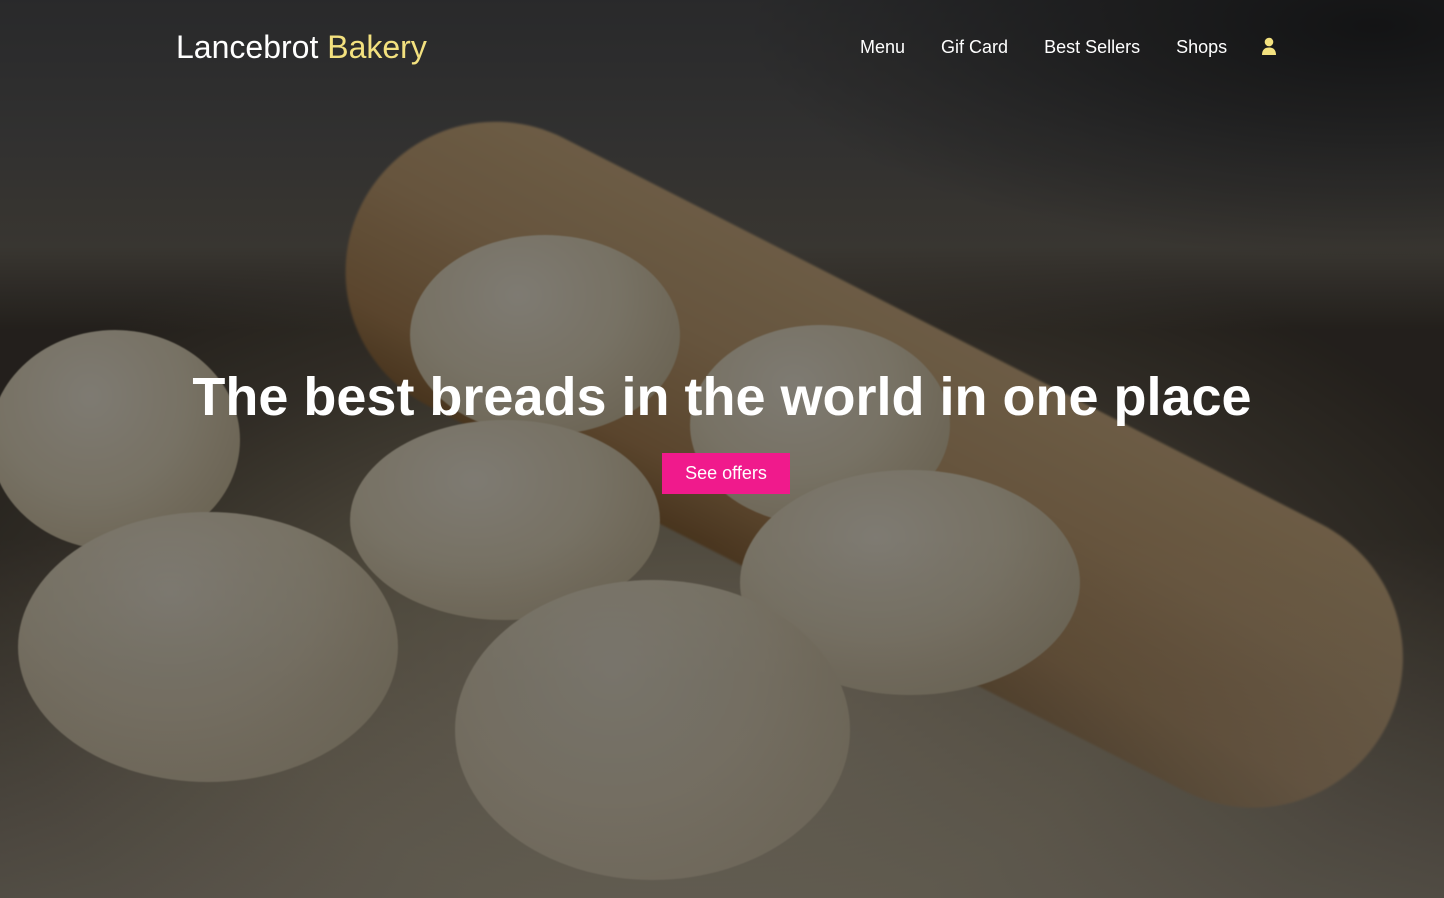 Image resolution: width=1444 pixels, height=898 pixels. I want to click on see-offers-button: See offers, so click(726, 473).